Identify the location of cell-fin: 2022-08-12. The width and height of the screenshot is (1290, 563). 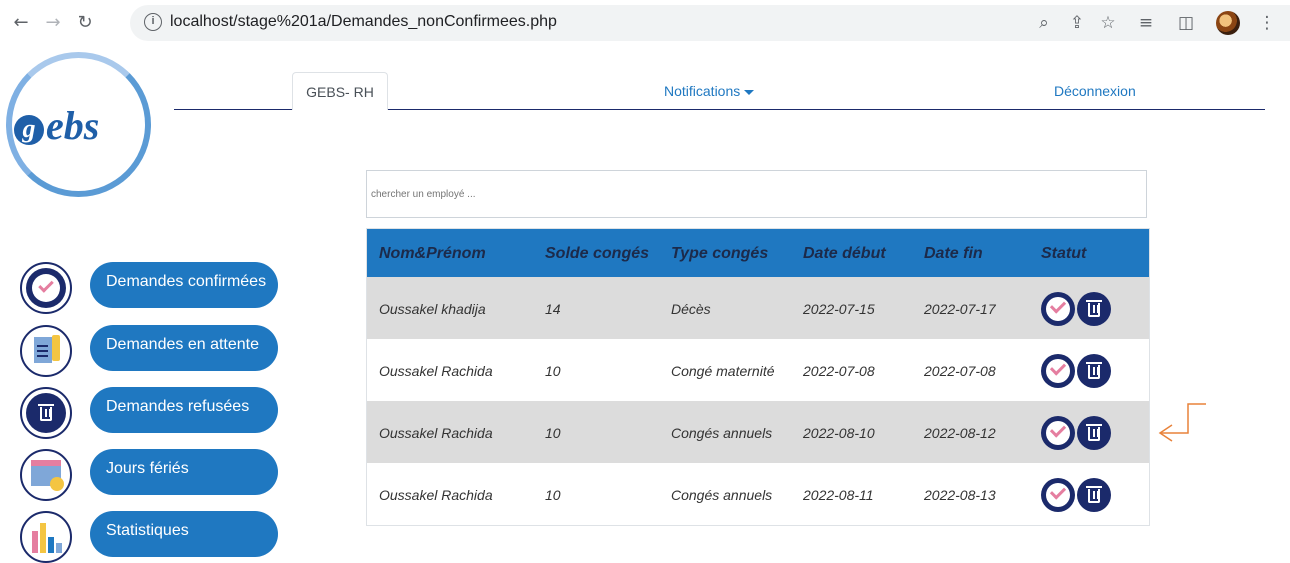
(960, 433).